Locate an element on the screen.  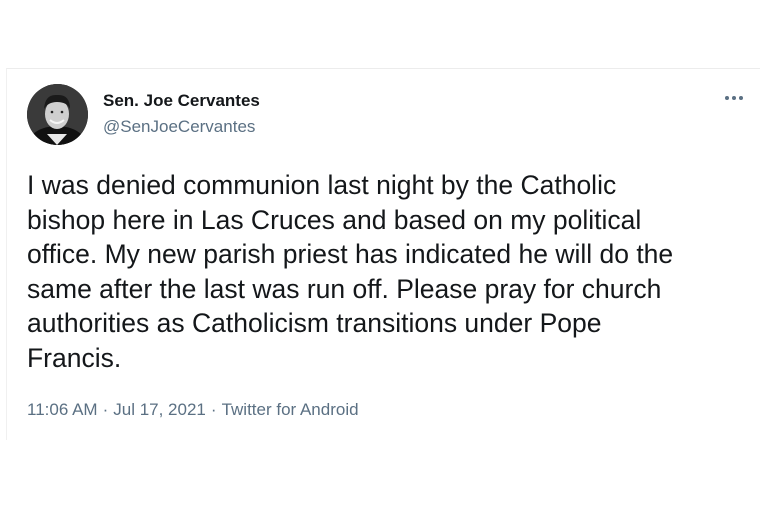
tweet-source: Twitter for Android is located at coordinates (290, 409).